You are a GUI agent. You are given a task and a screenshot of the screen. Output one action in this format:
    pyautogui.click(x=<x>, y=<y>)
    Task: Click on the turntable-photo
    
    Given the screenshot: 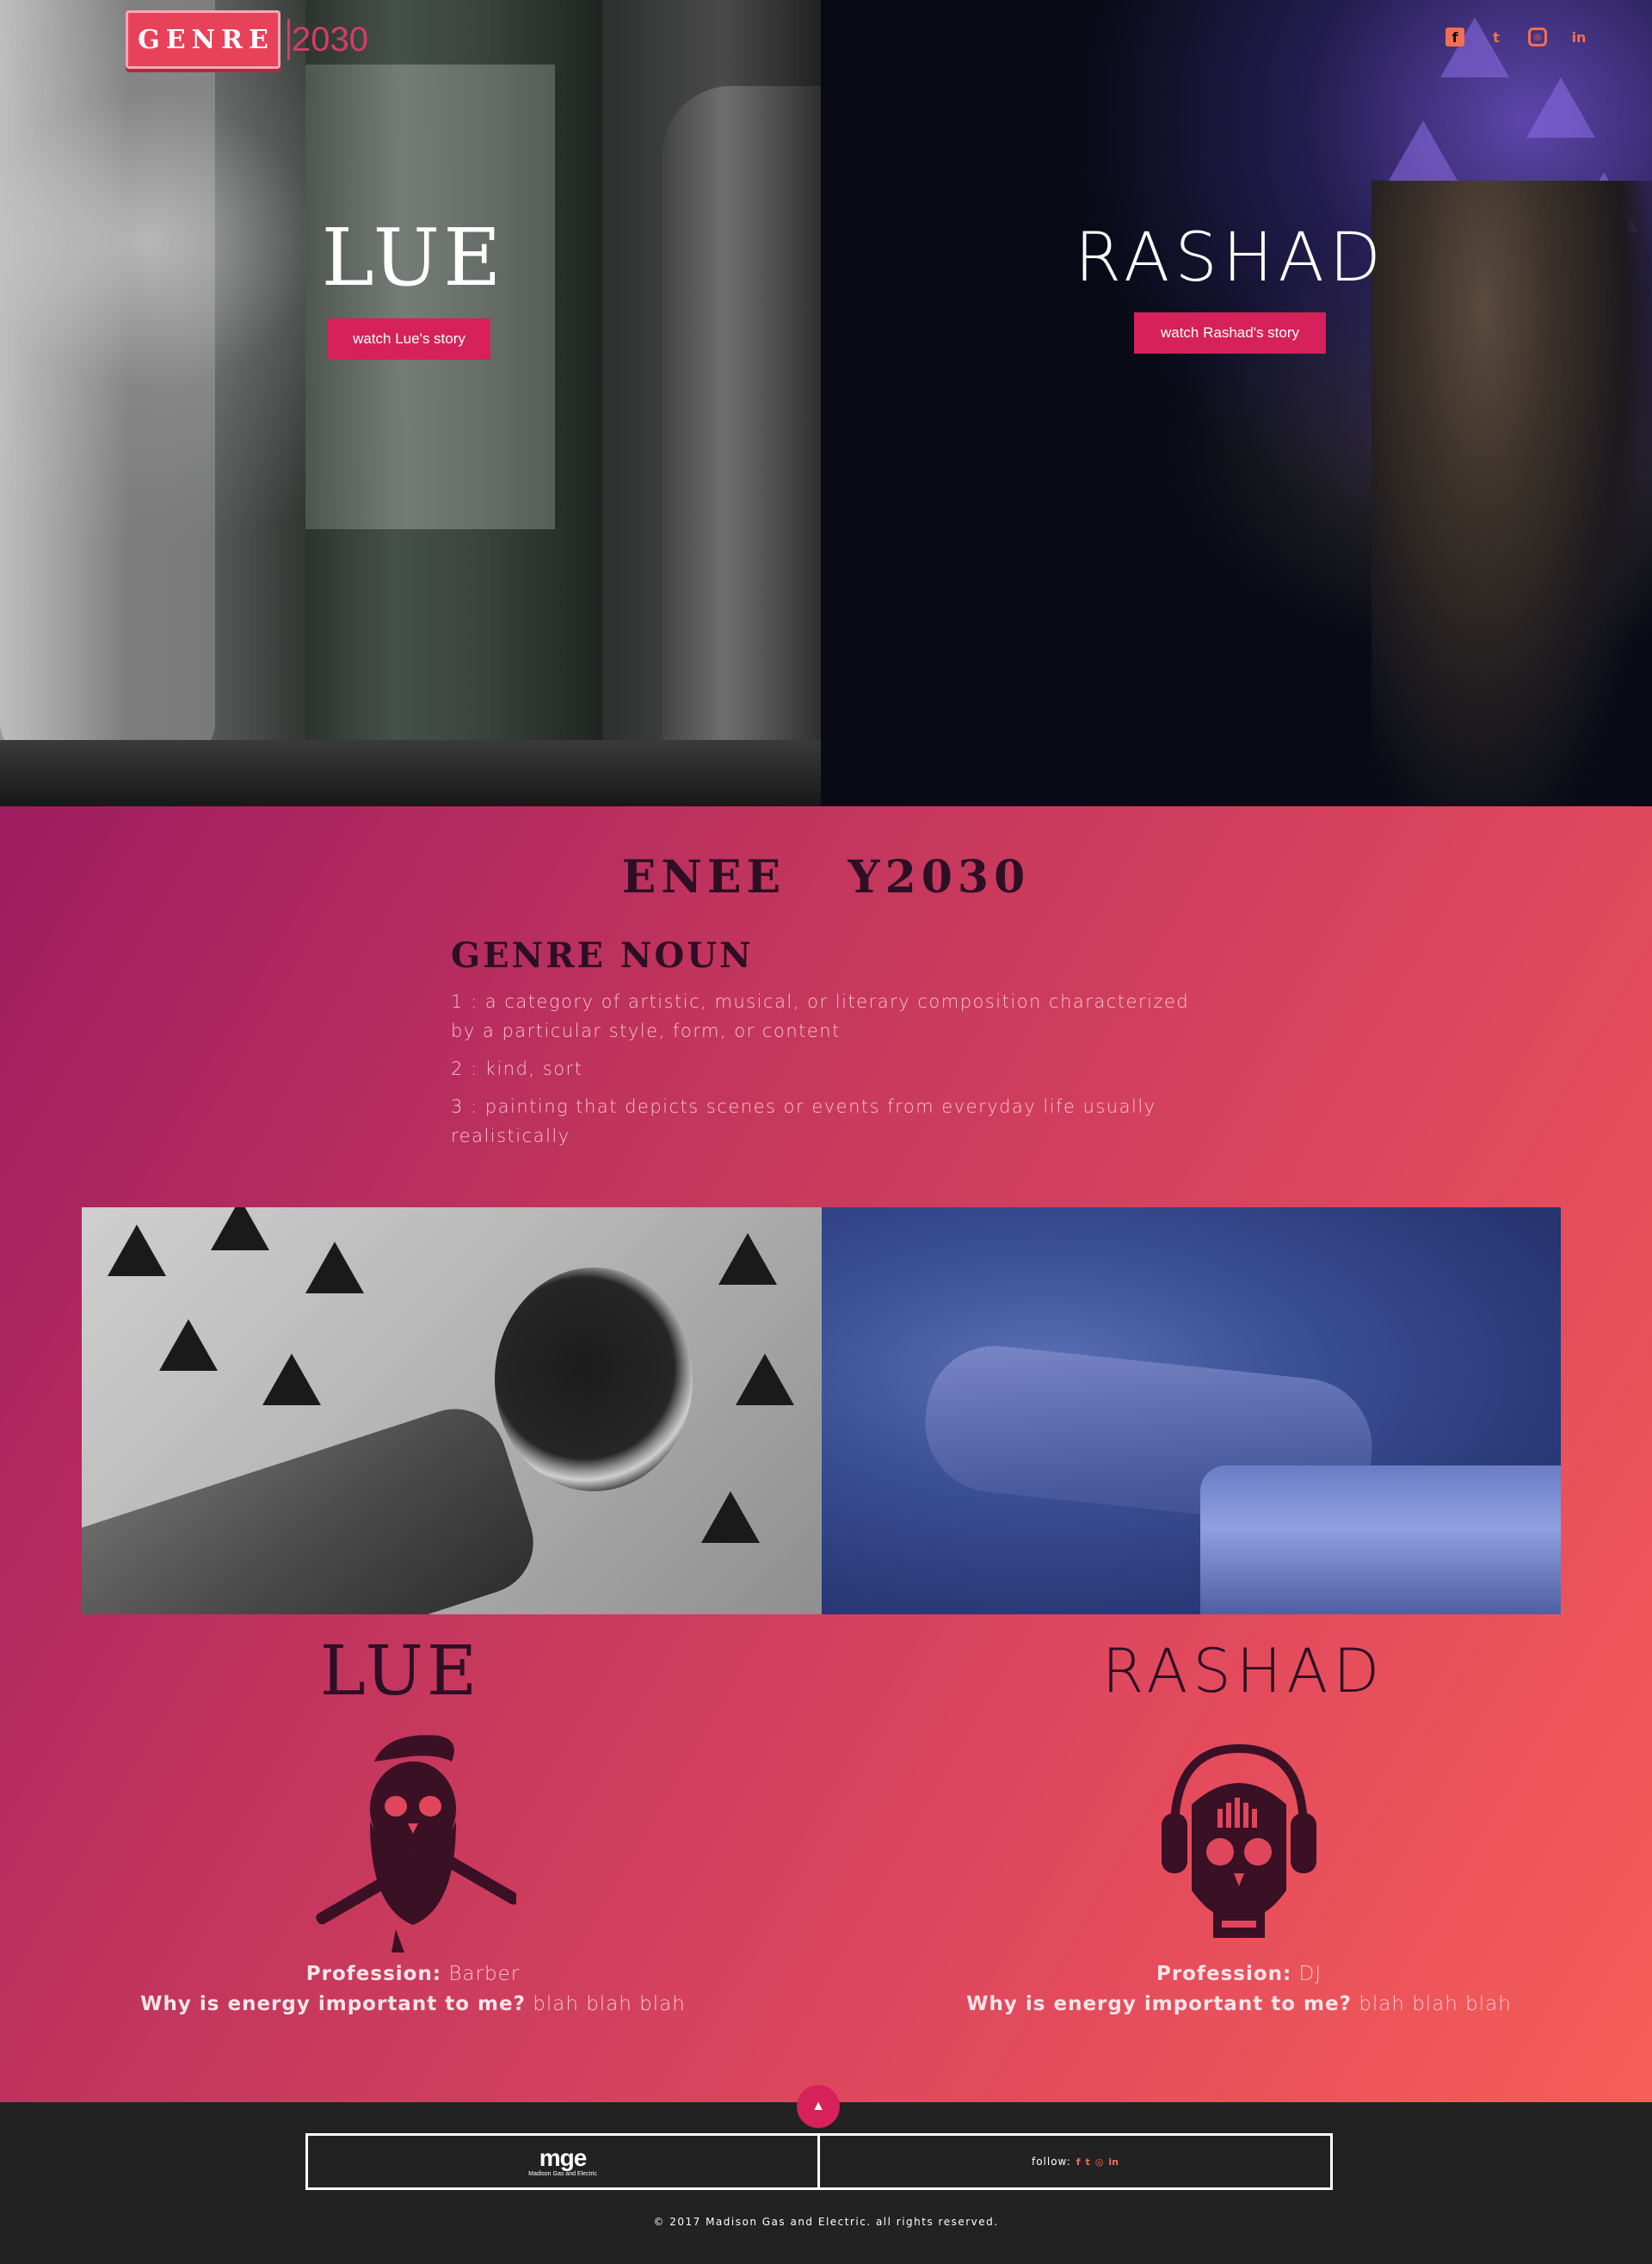 What is the action you would take?
    pyautogui.click(x=1191, y=1410)
    